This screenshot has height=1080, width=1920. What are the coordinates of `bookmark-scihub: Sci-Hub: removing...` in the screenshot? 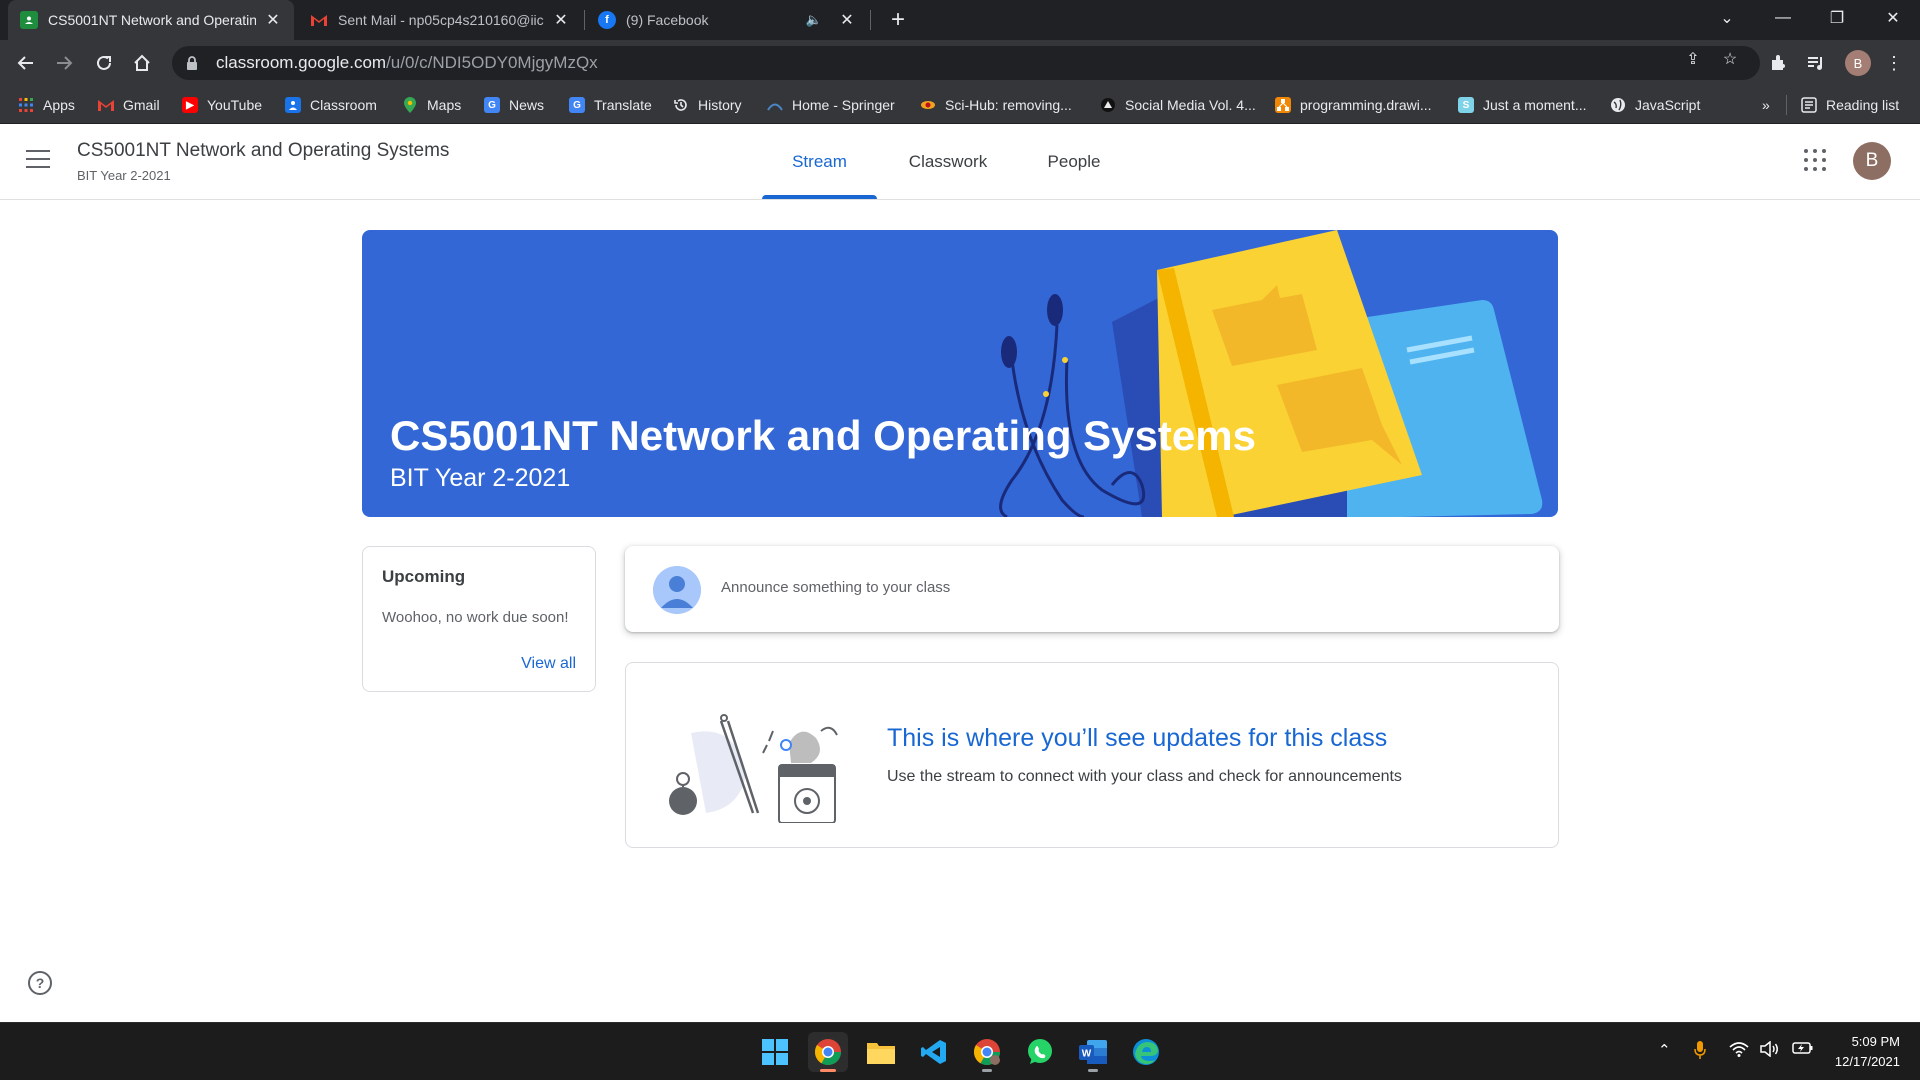 It's located at (996, 105).